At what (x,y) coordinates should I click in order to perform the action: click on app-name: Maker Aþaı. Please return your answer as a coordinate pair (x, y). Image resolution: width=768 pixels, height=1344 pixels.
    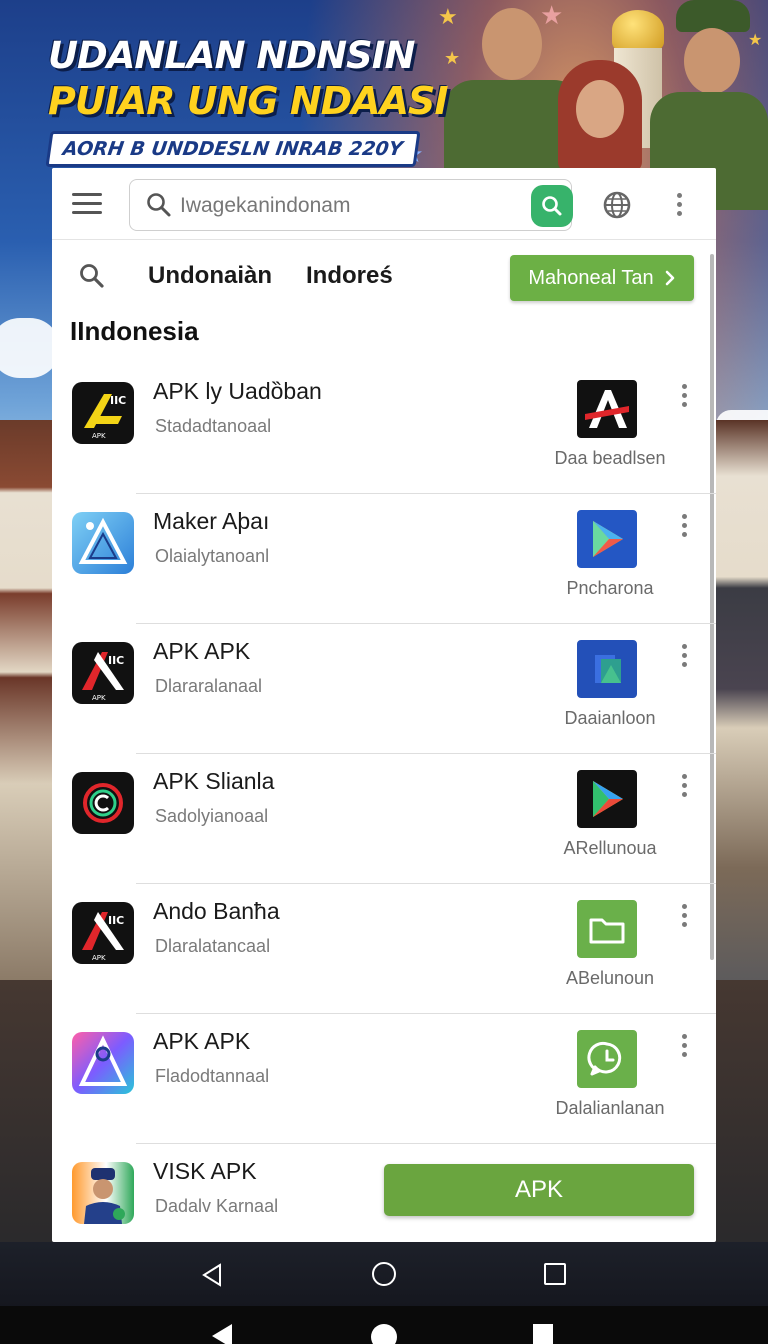
    Looking at the image, I should click on (211, 521).